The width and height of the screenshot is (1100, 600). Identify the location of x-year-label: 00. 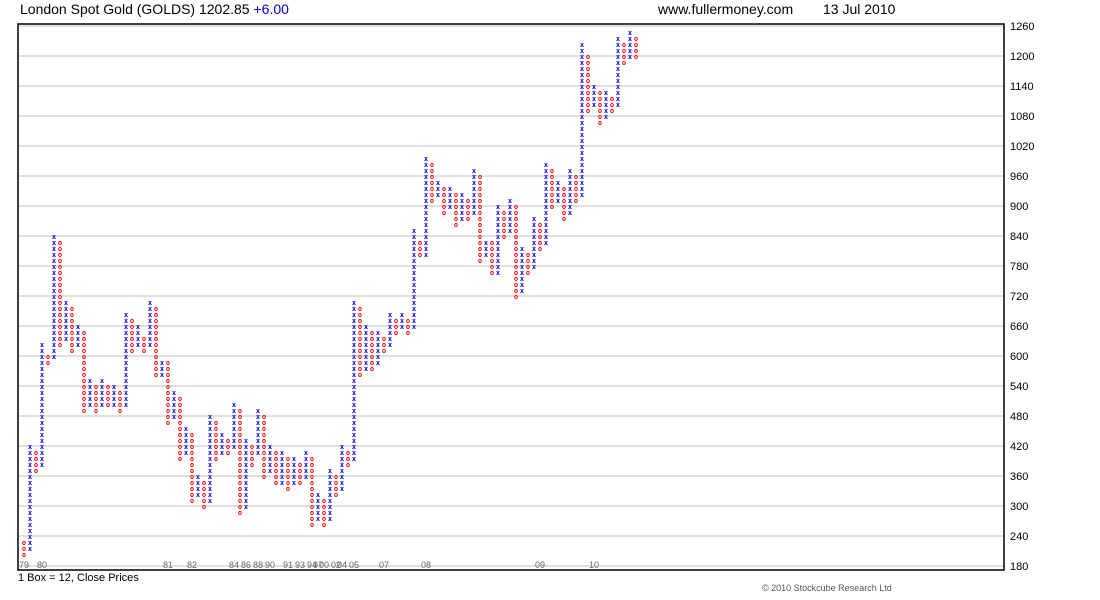
(324, 565).